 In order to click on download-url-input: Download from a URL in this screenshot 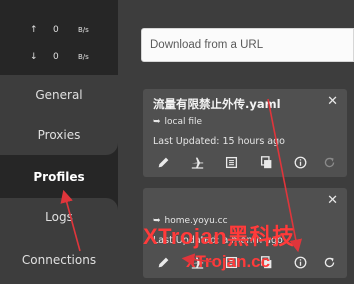, I will do `click(247, 45)`.